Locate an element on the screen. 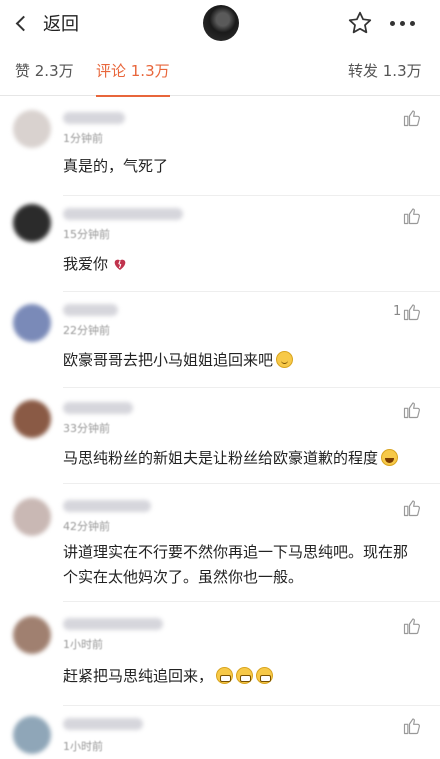 The height and width of the screenshot is (759, 440). comment-text: 讲道理实在不行要不然你再追一下马思纯吧。现在那个实在太他妈次了。虽然你也一般。 is located at coordinates (236, 564).